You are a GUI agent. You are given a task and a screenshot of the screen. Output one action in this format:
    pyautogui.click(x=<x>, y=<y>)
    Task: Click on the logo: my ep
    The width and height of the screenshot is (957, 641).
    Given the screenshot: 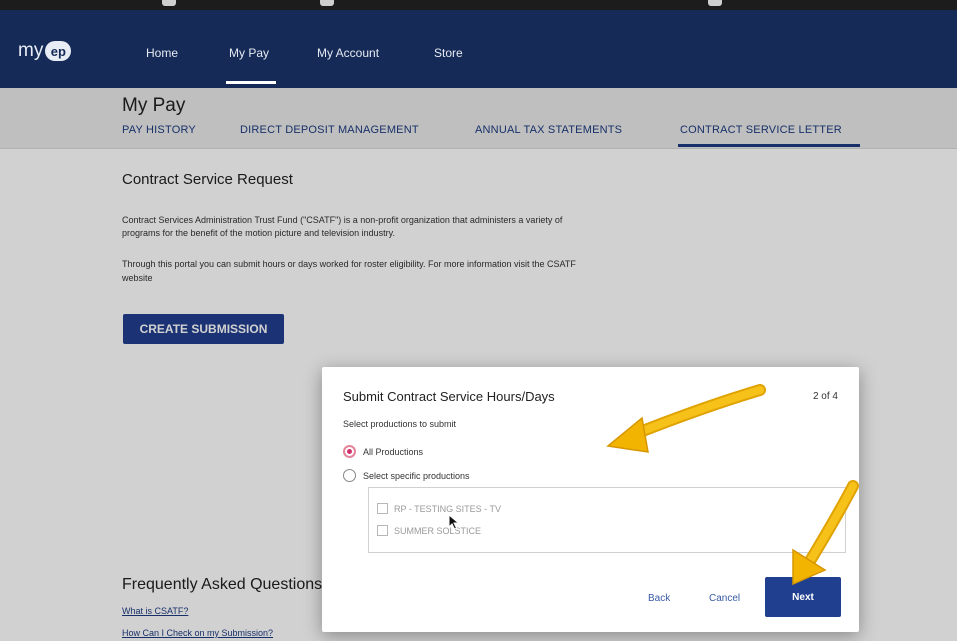 What is the action you would take?
    pyautogui.click(x=45, y=51)
    